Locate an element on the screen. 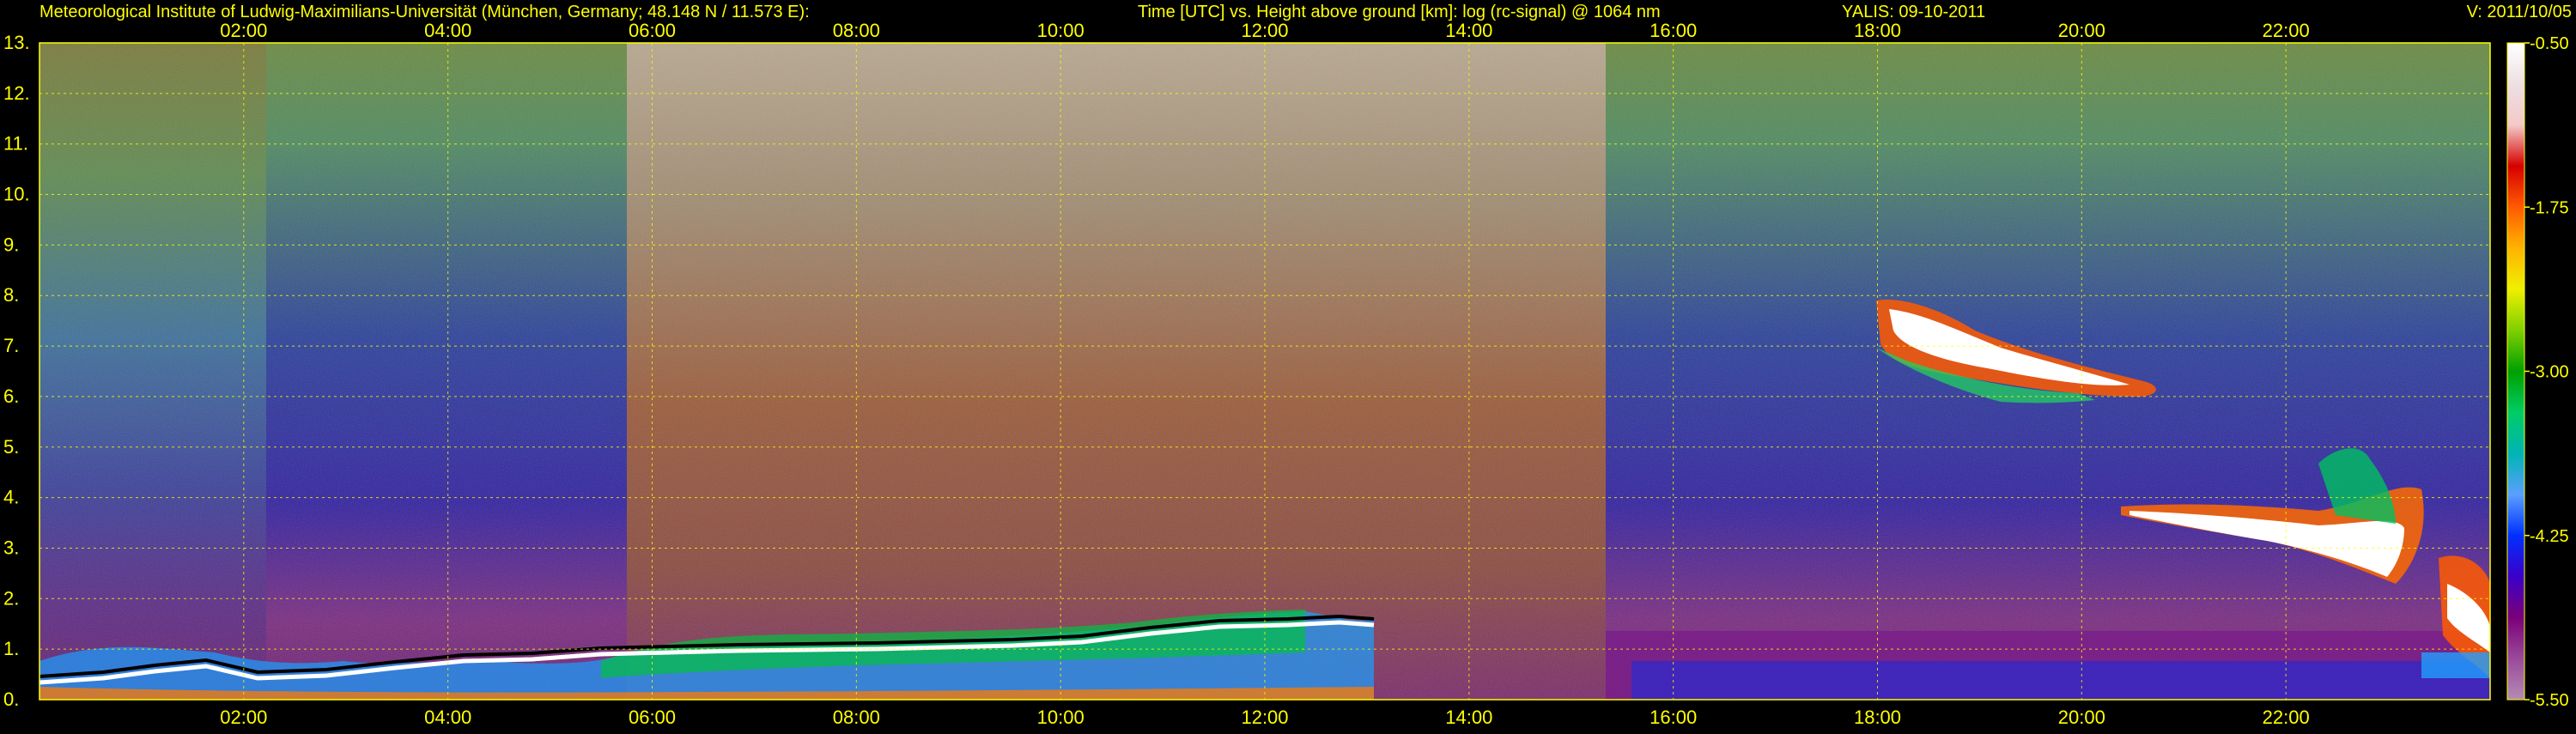  x-tick-label-top: 16:00 is located at coordinates (1673, 30).